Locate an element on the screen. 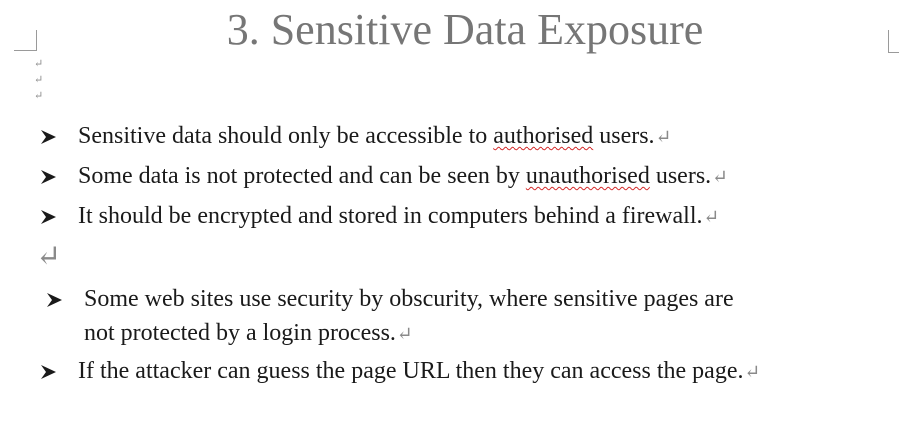 This screenshot has width=900, height=432. empty-paragraph-mark: ↵ is located at coordinates (49, 256).